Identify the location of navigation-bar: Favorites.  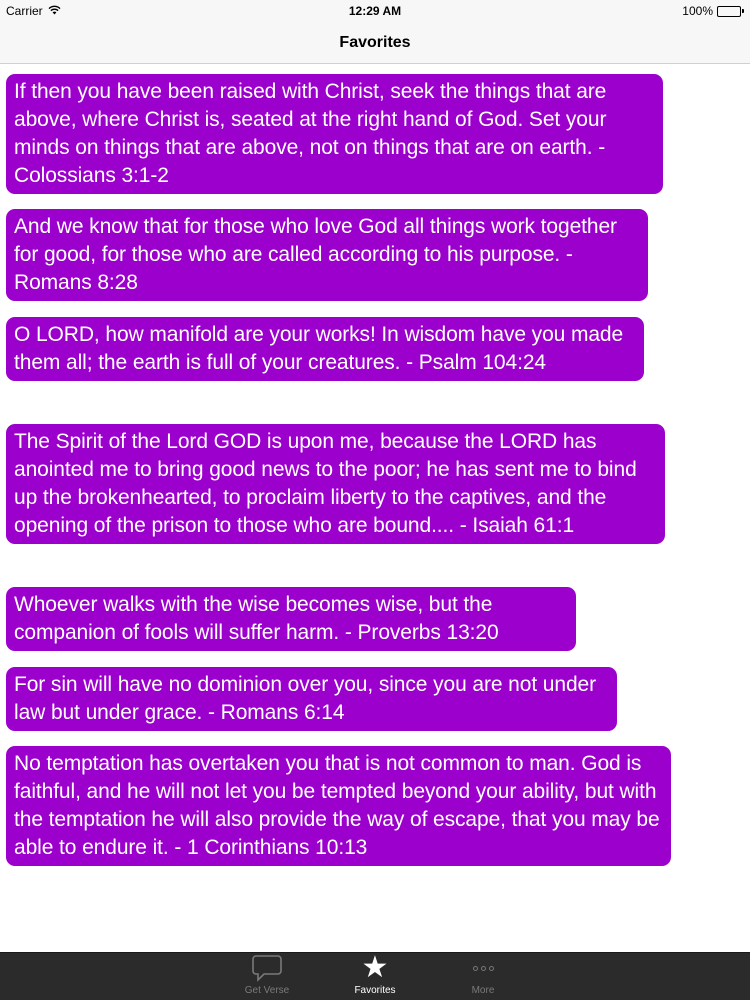
(375, 43).